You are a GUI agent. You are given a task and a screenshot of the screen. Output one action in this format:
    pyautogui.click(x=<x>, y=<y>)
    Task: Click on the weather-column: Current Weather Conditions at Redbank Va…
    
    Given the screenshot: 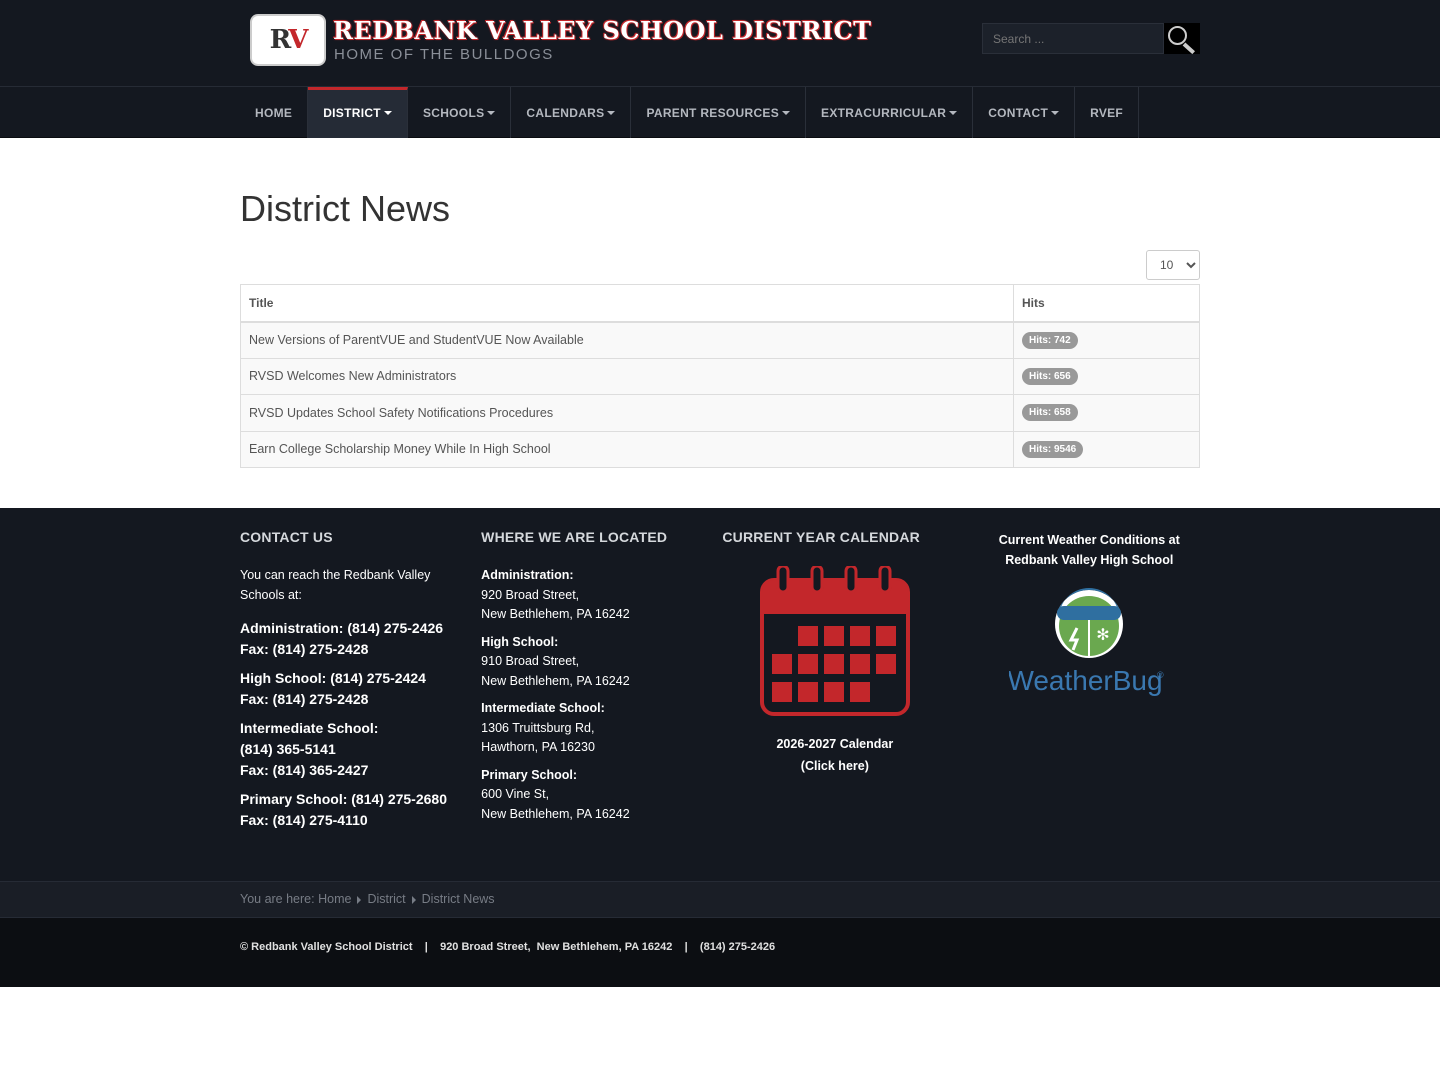 What is the action you would take?
    pyautogui.click(x=1089, y=680)
    